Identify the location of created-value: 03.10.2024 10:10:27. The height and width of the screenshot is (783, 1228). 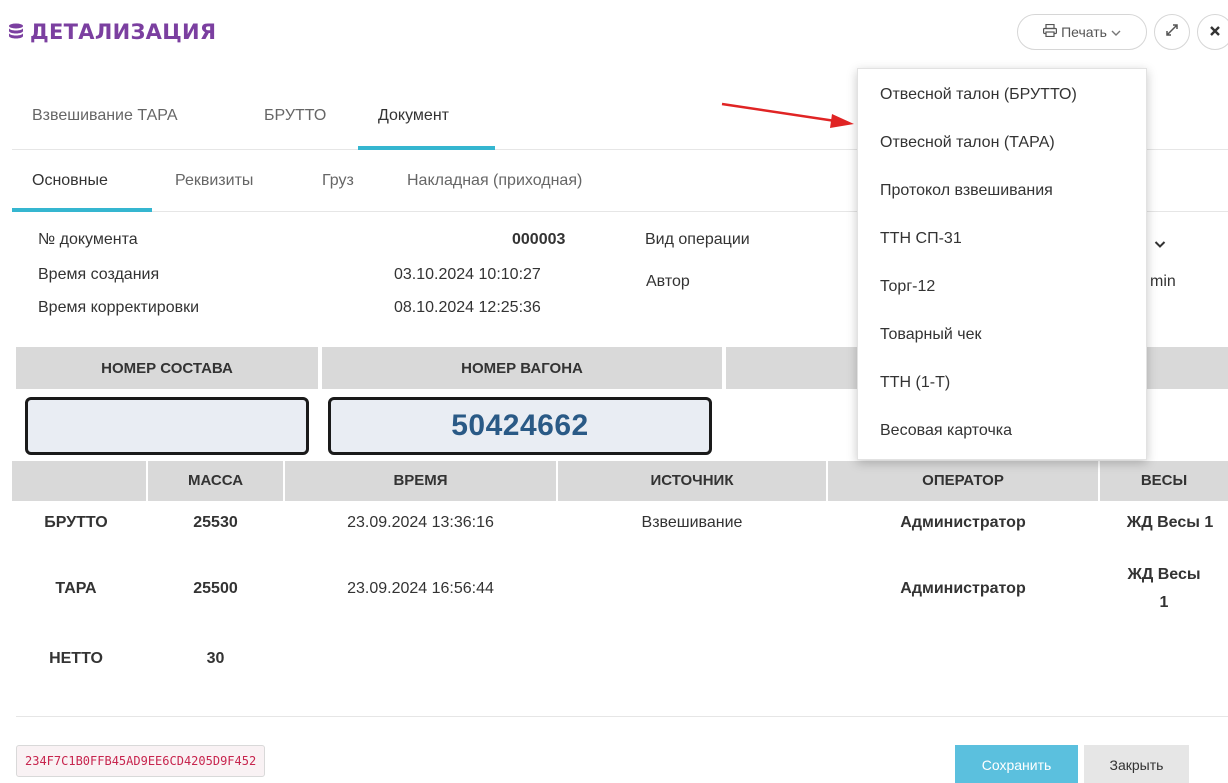
(467, 274).